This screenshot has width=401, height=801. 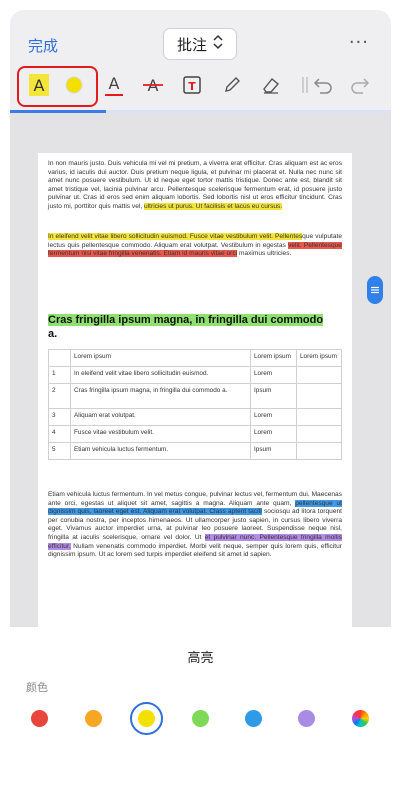 What do you see at coordinates (153, 85) in the screenshot?
I see `strikethrough-icon: A` at bounding box center [153, 85].